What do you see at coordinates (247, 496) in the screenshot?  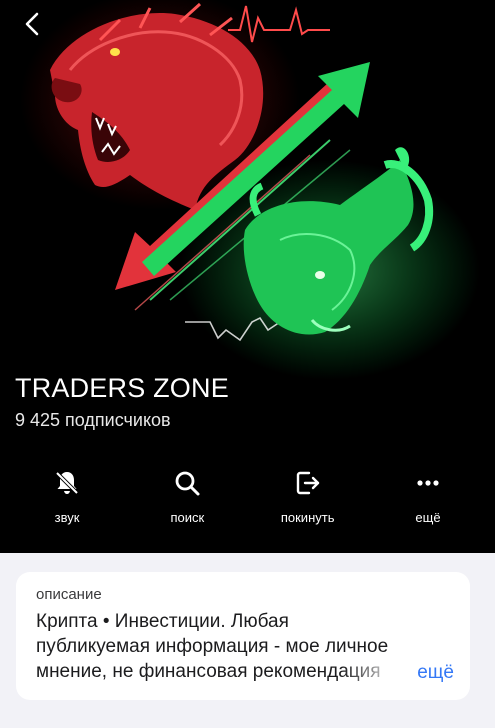 I see `channel-actions-bar: звук поиск покинуть ещё` at bounding box center [247, 496].